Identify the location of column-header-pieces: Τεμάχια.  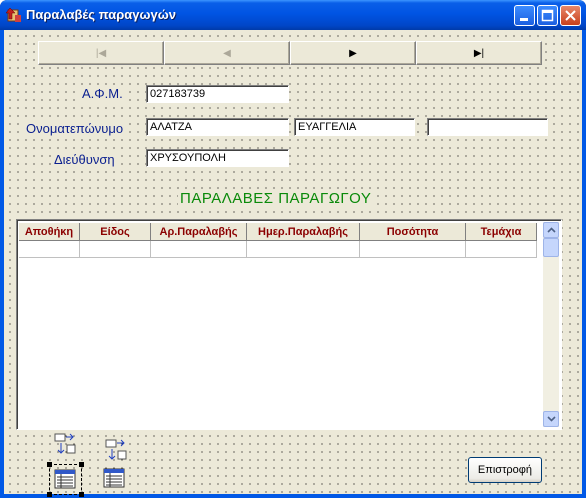
(501, 232).